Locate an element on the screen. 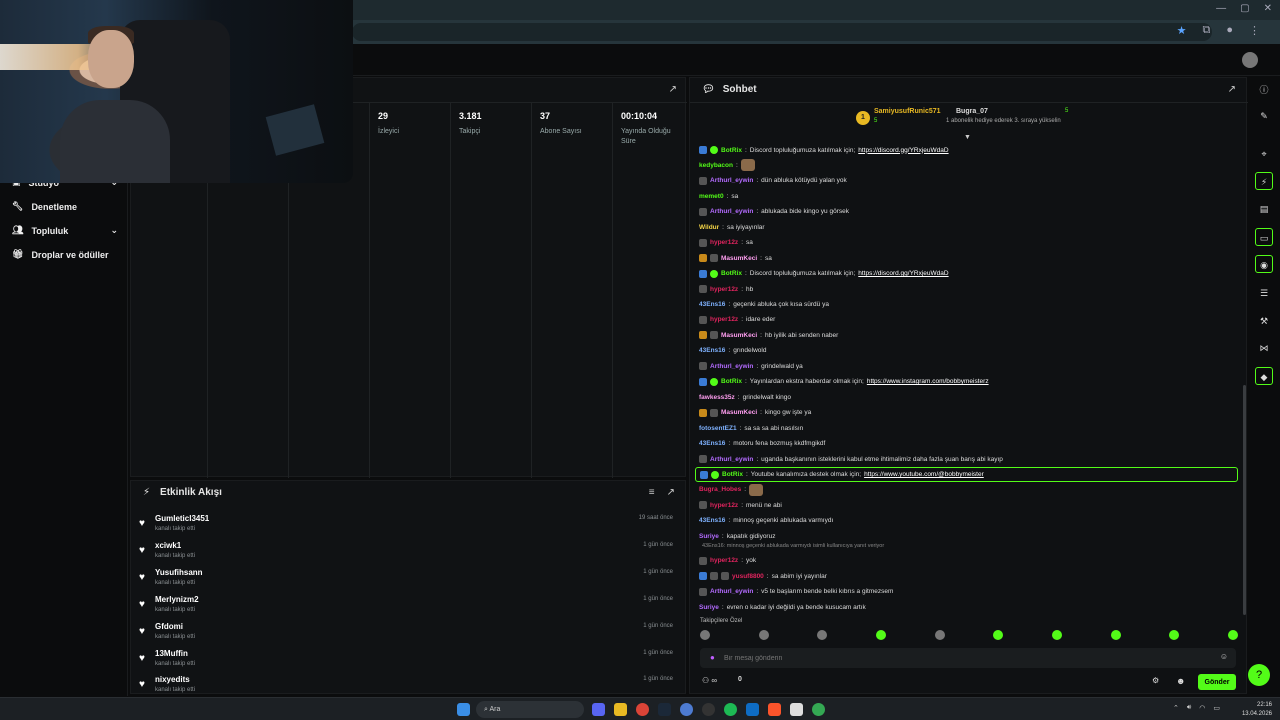 This screenshot has width=1280, height=720. chat-username: Wildur is located at coordinates (709, 227).